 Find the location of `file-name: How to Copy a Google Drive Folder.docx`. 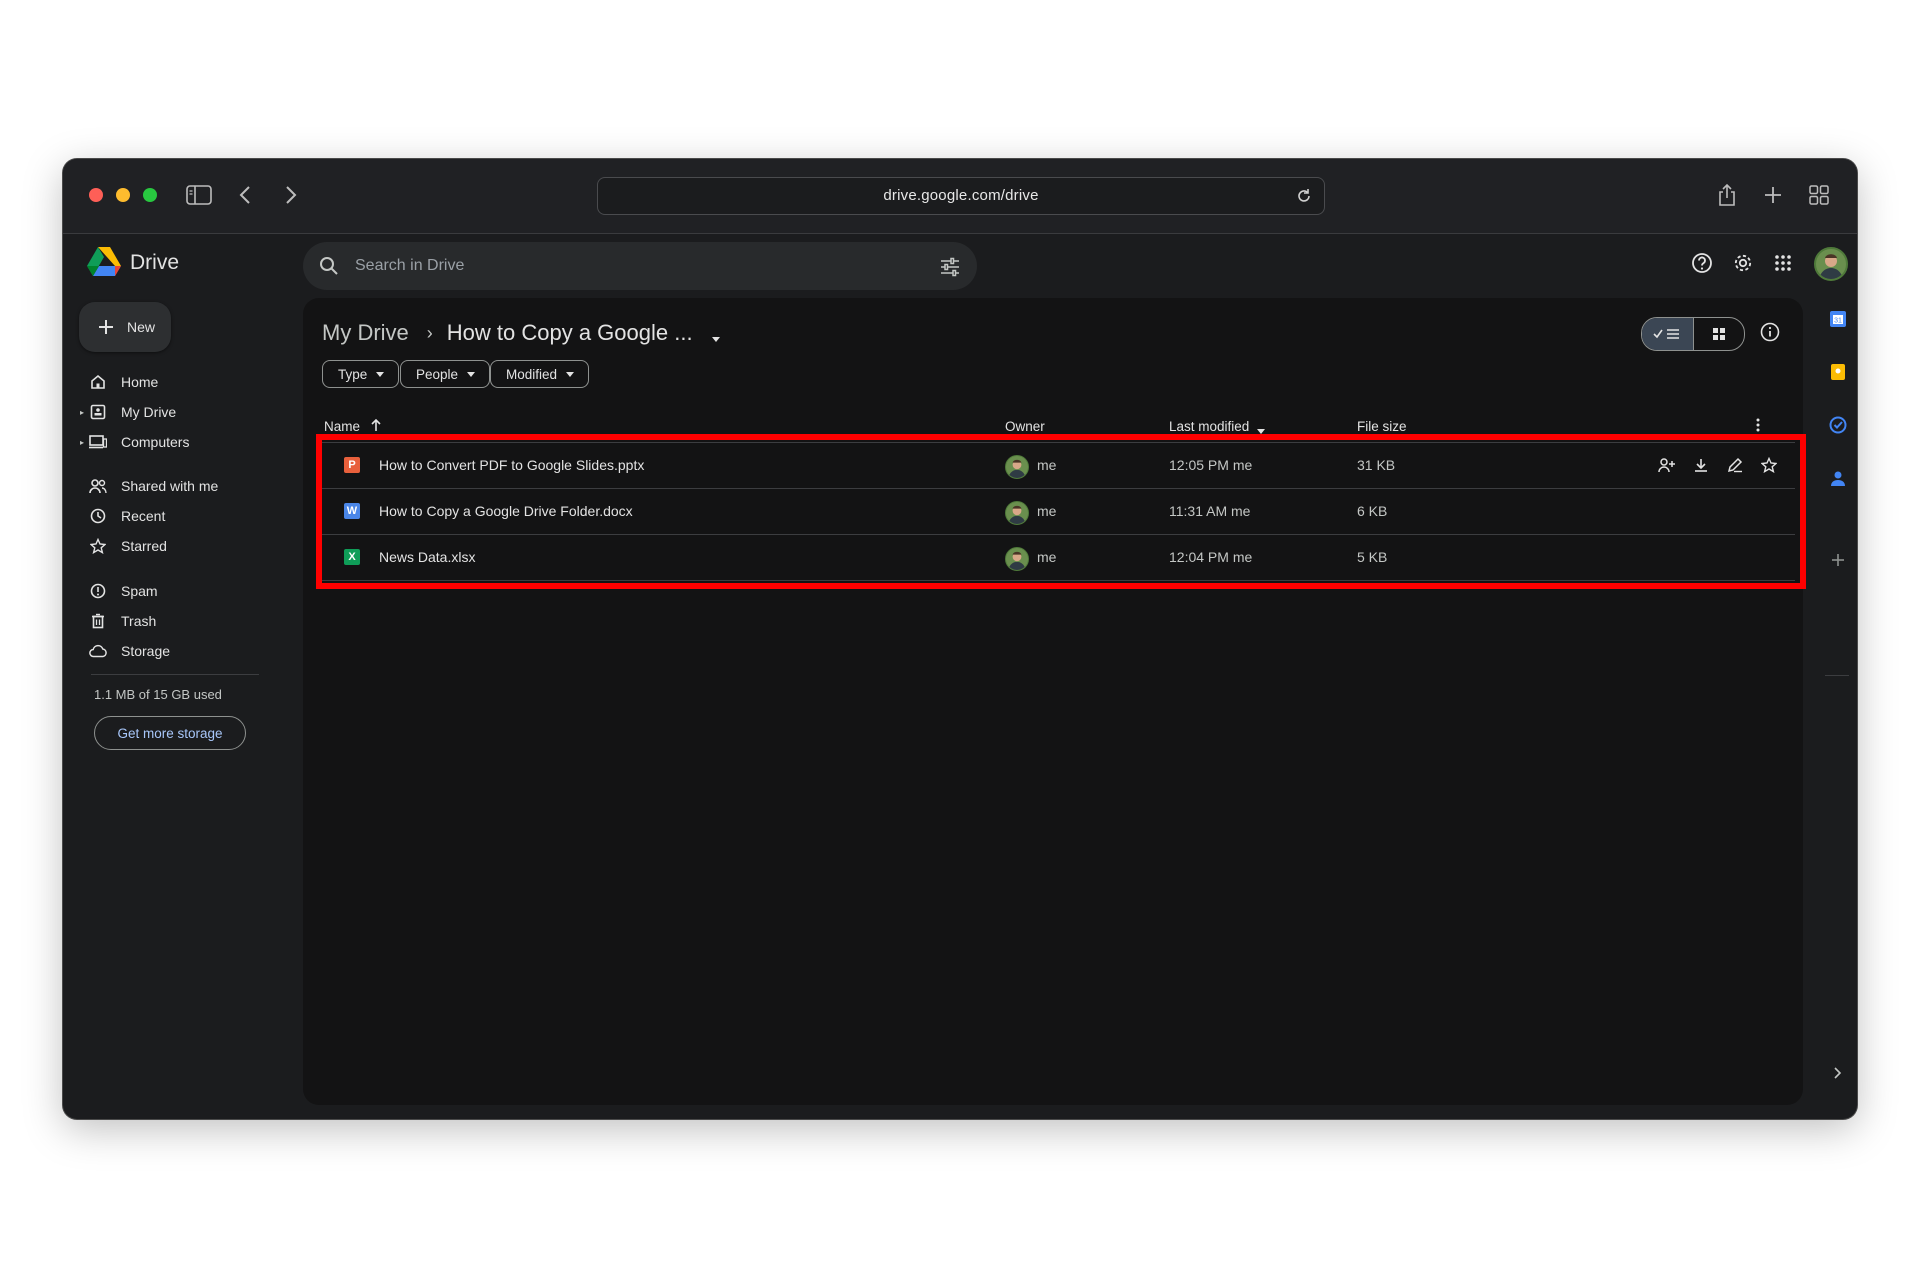

file-name: How to Copy a Google Drive Folder.docx is located at coordinates (506, 511).